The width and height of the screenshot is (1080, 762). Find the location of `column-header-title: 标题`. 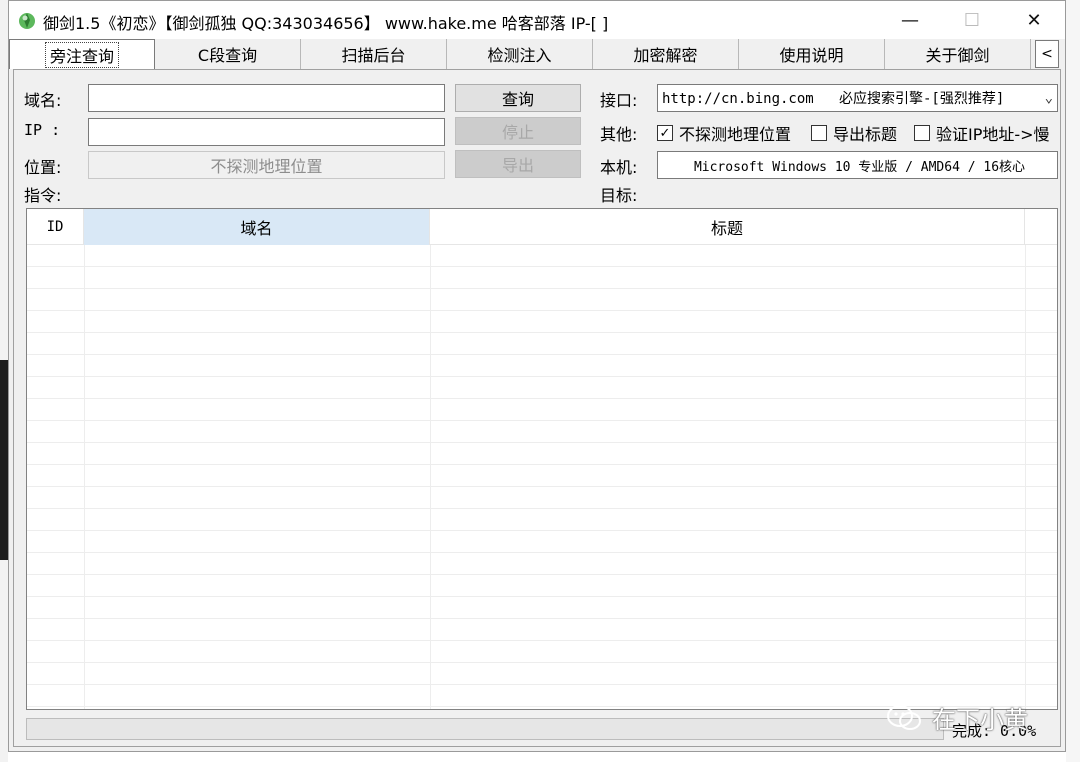

column-header-title: 标题 is located at coordinates (727, 227).